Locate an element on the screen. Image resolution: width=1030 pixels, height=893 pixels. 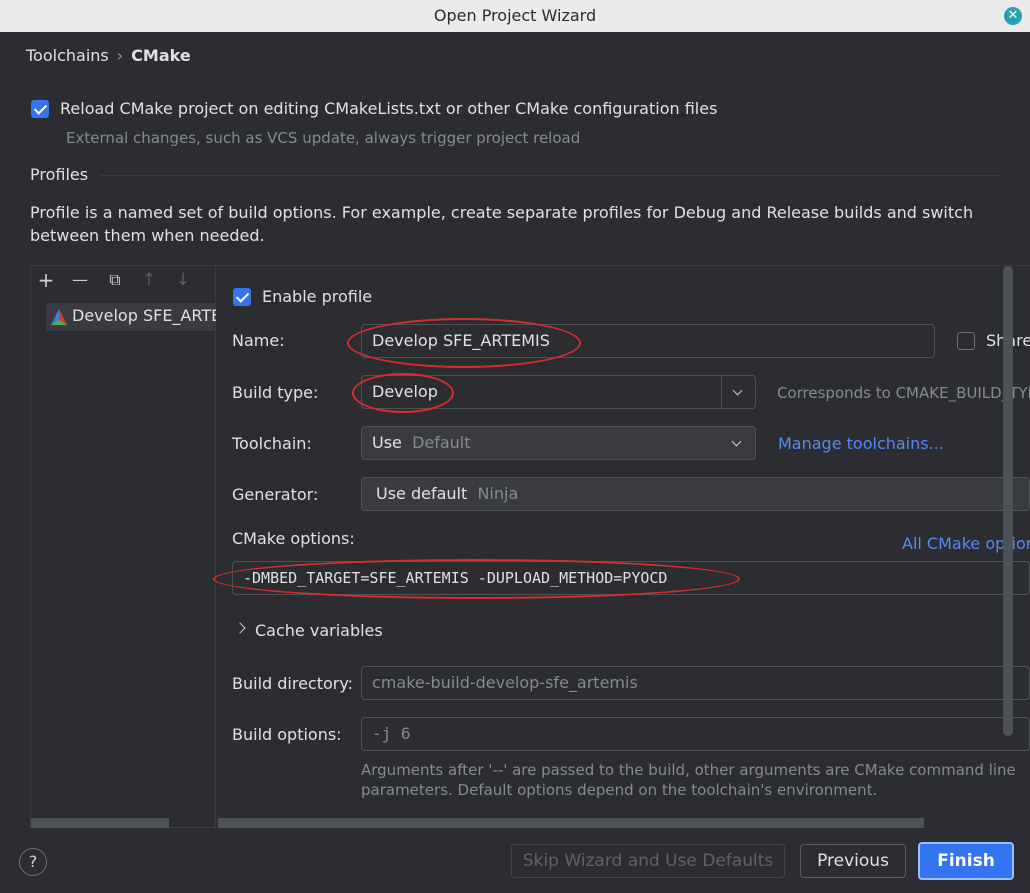
remove-profile-button: — is located at coordinates (80, 281).